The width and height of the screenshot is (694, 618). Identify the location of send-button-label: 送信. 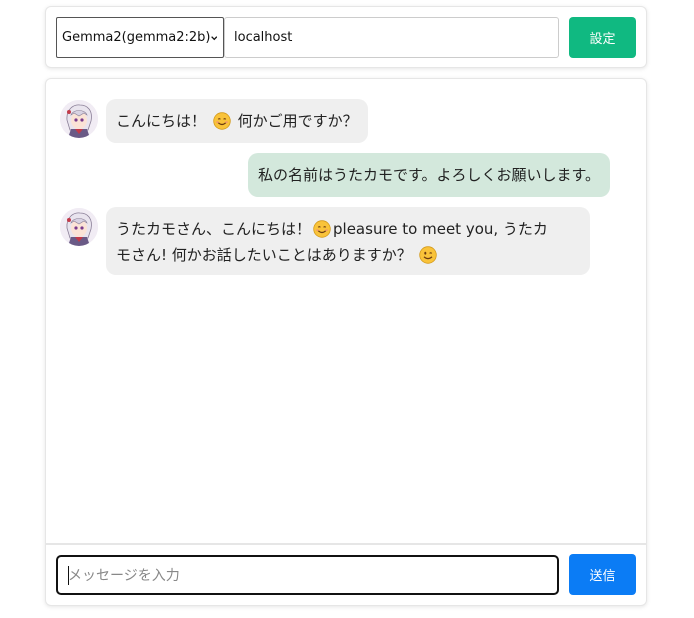
(602, 576).